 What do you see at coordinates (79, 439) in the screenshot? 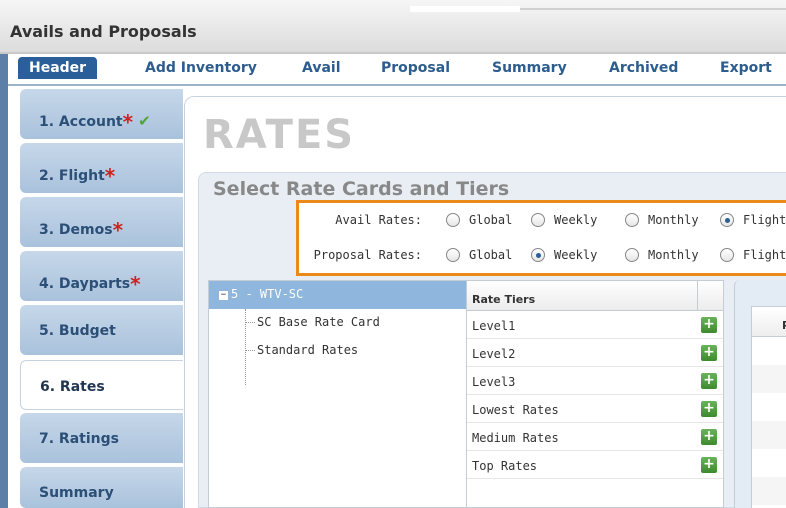
I see `step-label: 7. Ratings` at bounding box center [79, 439].